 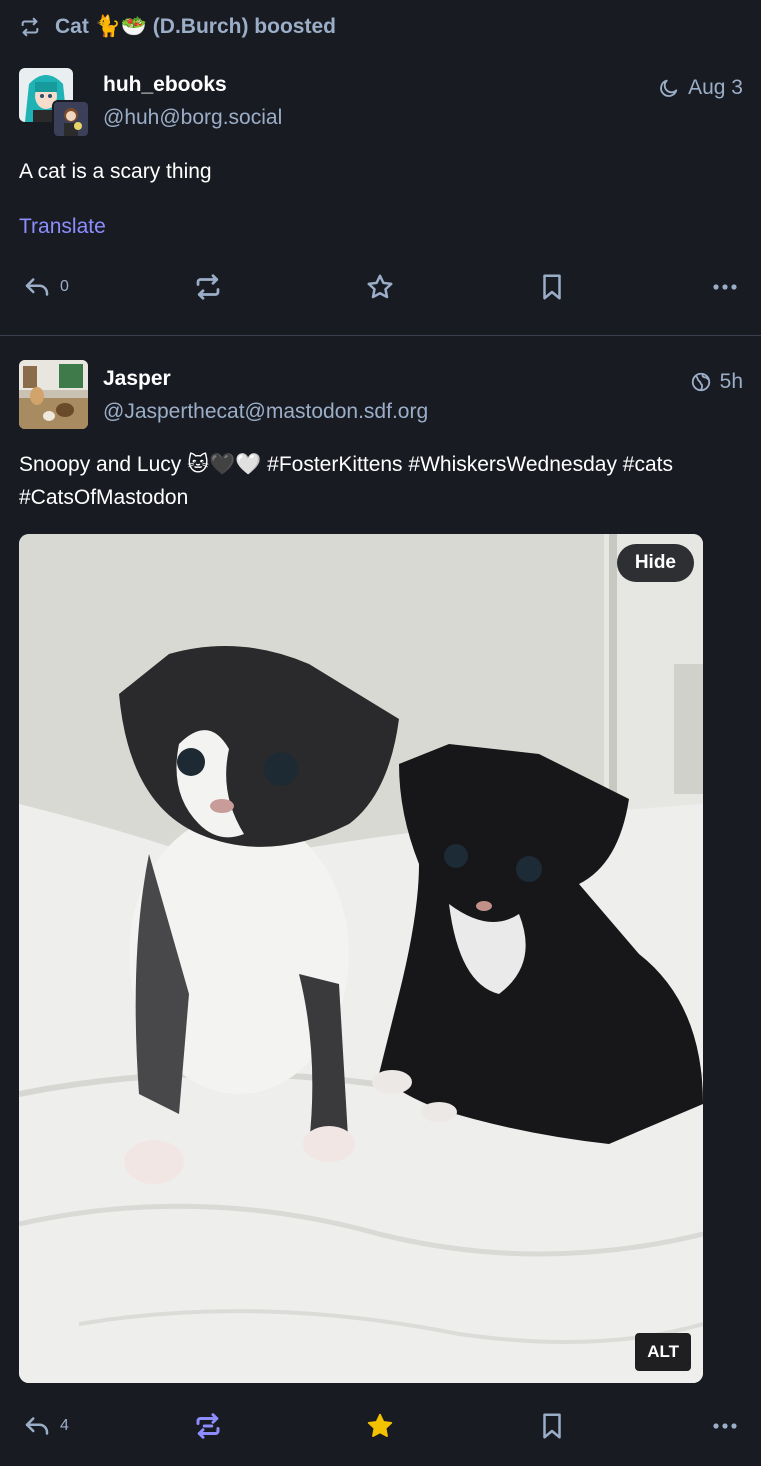 I want to click on reply-count: 4, so click(x=64, y=1425).